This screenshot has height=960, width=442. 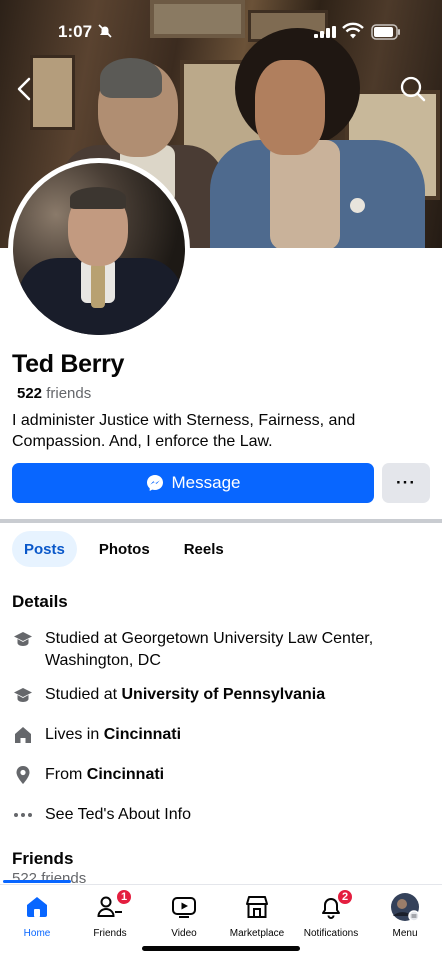 What do you see at coordinates (43, 858) in the screenshot?
I see `friends-heading: Friends` at bounding box center [43, 858].